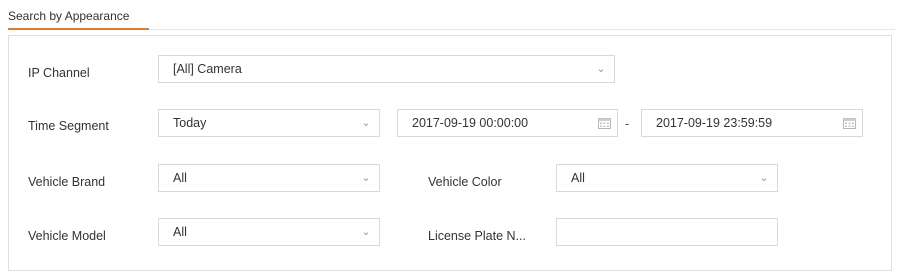 The image size is (901, 279). I want to click on start-time-value: 2017-09-19 00:00:00, so click(470, 123).